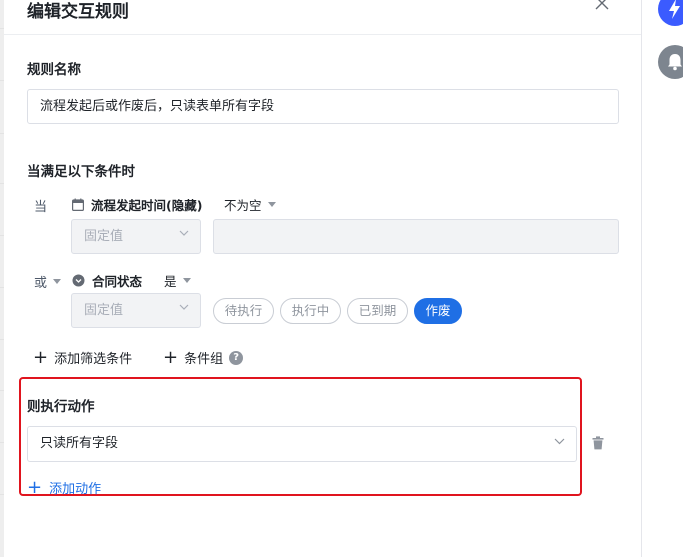  Describe the element at coordinates (243, 311) in the screenshot. I see `status-option-pending: 待执行` at that location.